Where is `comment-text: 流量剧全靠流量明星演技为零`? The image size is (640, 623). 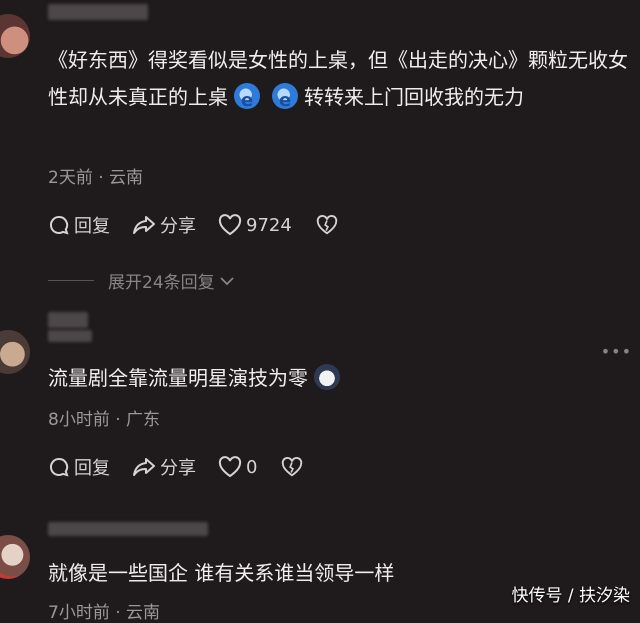
comment-text: 流量剧全靠流量明星演技为零 is located at coordinates (338, 378).